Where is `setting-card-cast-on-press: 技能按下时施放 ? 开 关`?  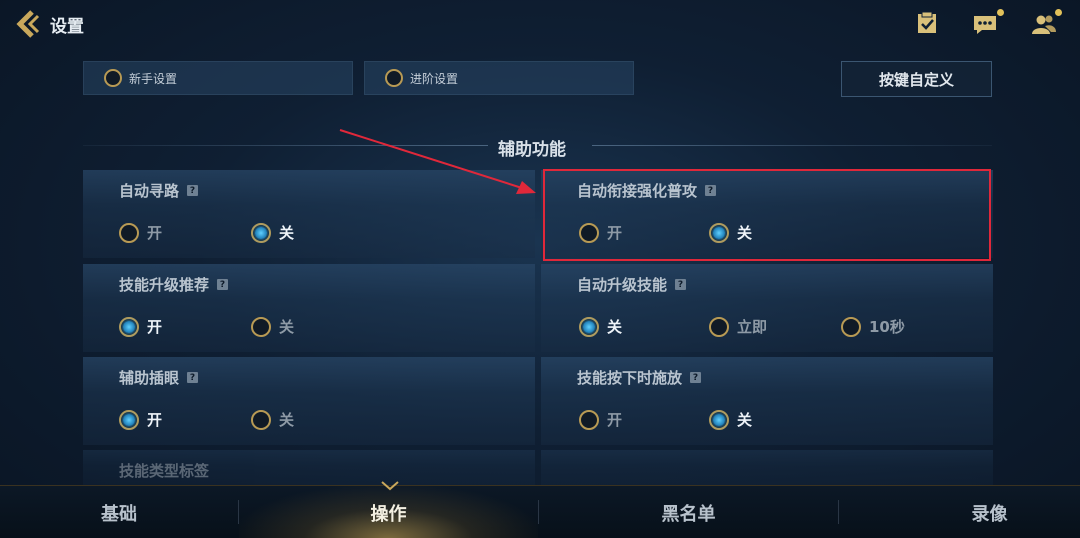
setting-card-cast-on-press: 技能按下时施放 ? 开 关 is located at coordinates (767, 401).